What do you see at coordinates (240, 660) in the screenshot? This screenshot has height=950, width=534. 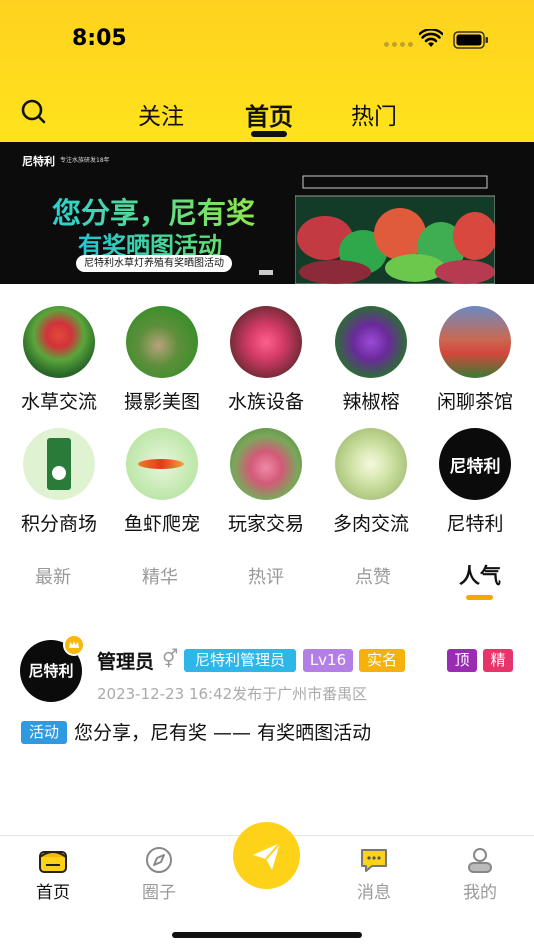 I see `role-badge: 尼特利管理员` at bounding box center [240, 660].